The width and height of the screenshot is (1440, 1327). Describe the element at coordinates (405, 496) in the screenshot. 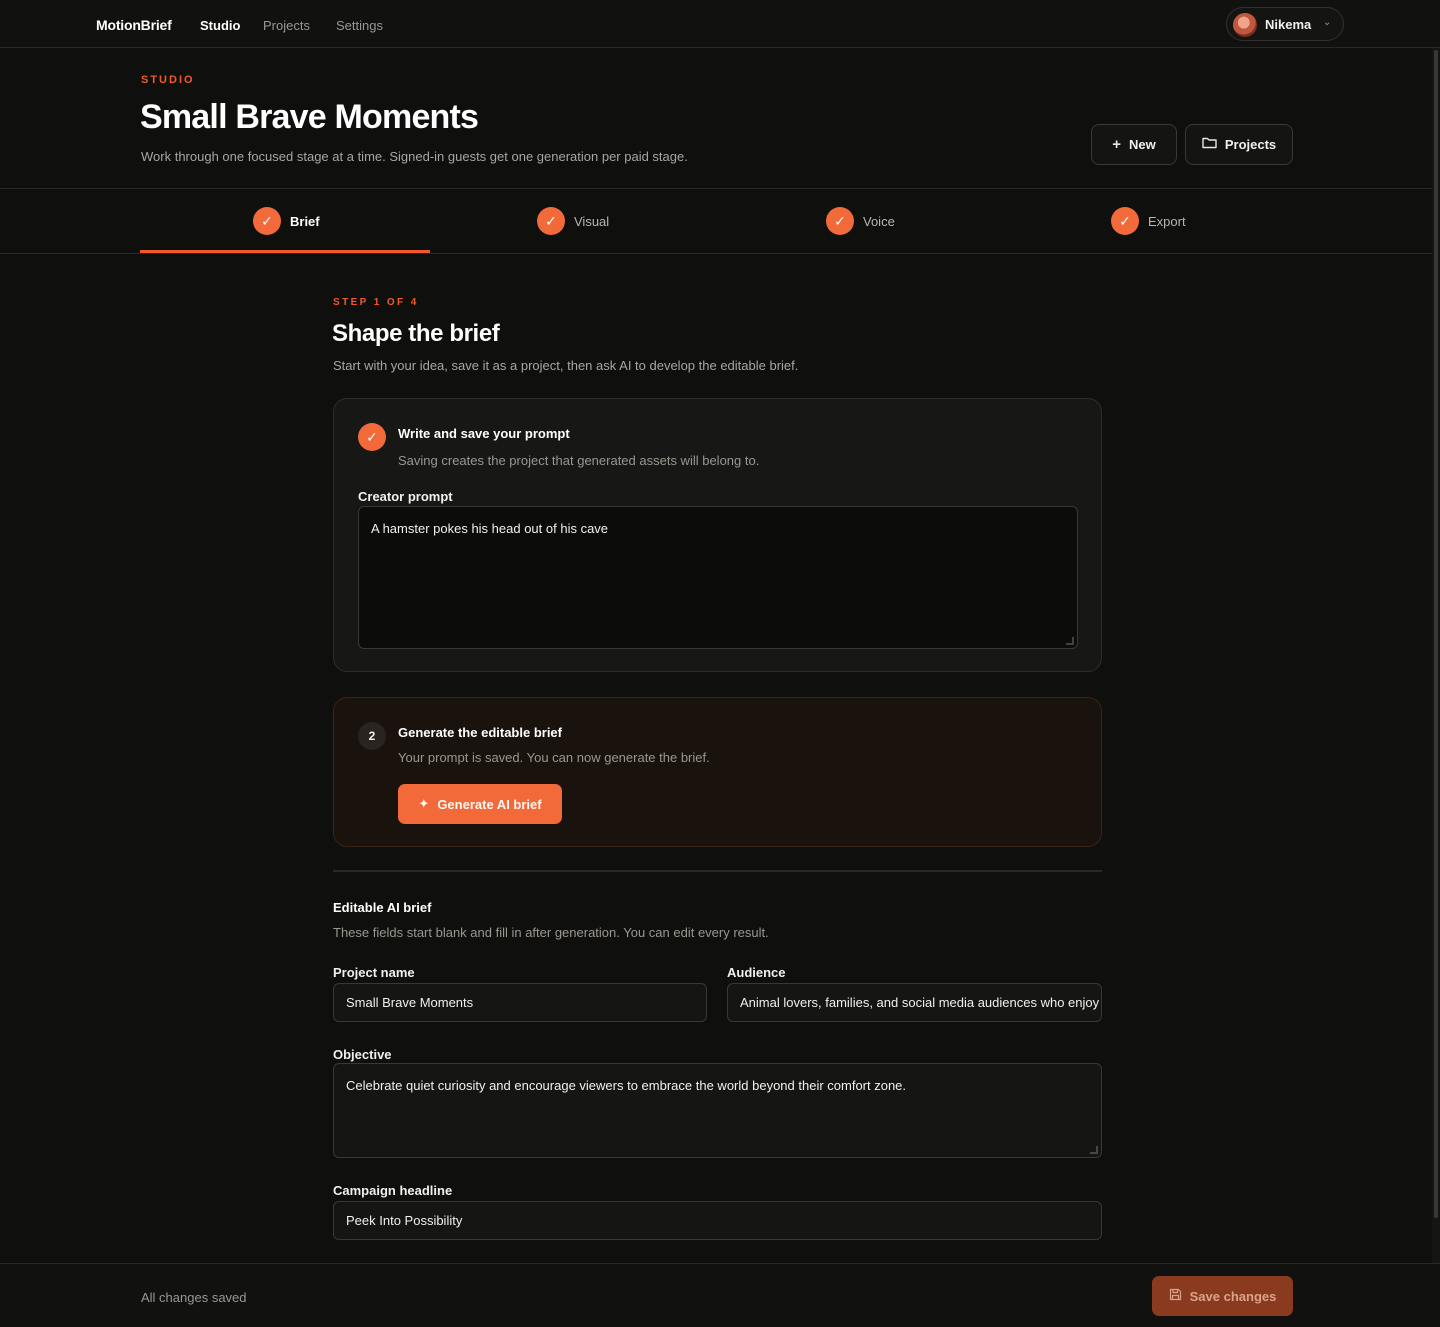

I see `field-label: Creator prompt` at that location.